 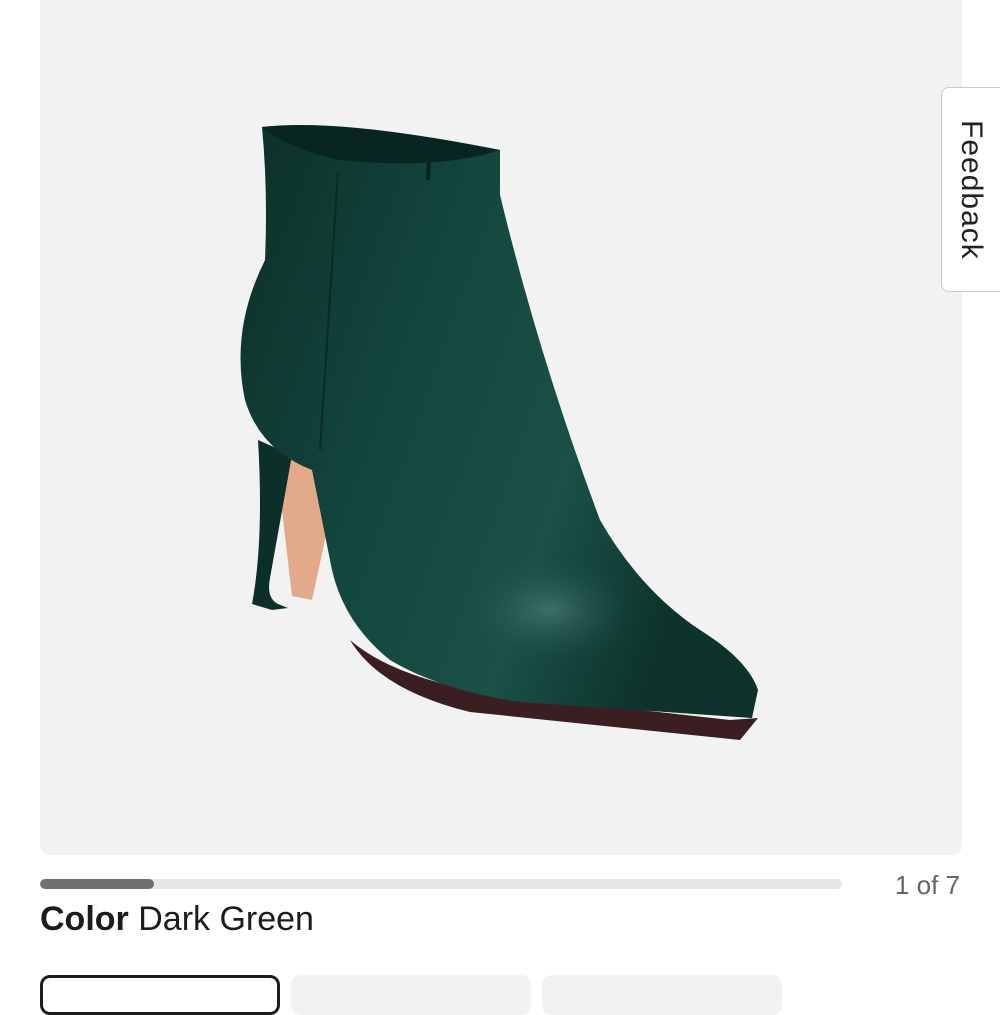 What do you see at coordinates (441, 884) in the screenshot?
I see `carousel-progress-track` at bounding box center [441, 884].